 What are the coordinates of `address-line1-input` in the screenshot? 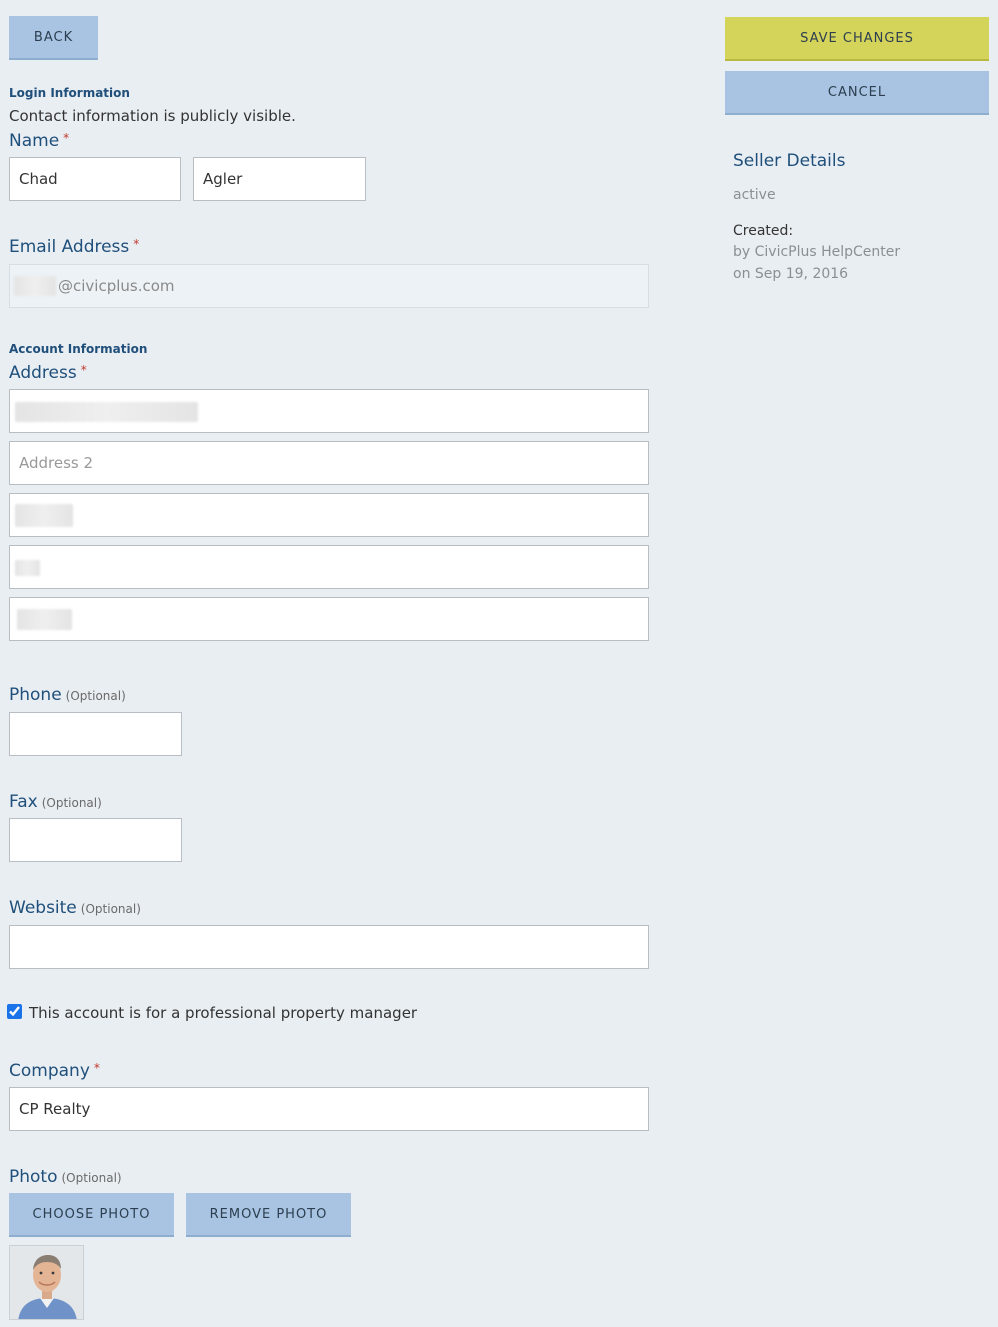 It's located at (329, 411).